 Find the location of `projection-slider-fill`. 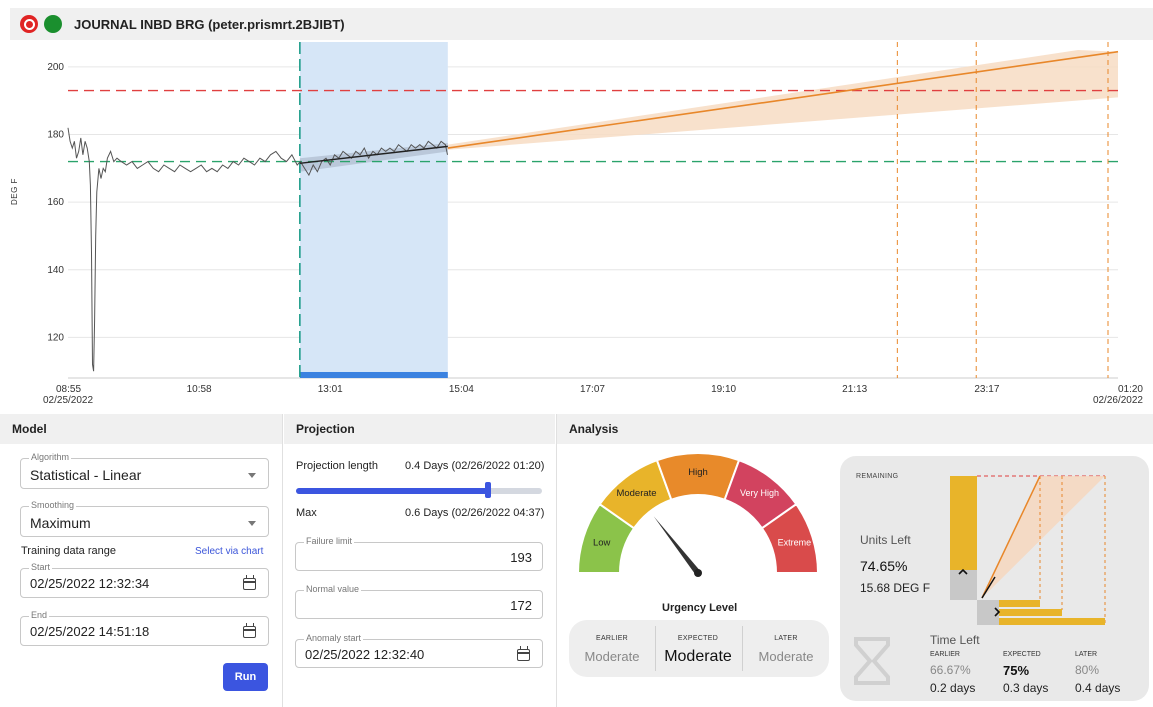

projection-slider-fill is located at coordinates (392, 491).